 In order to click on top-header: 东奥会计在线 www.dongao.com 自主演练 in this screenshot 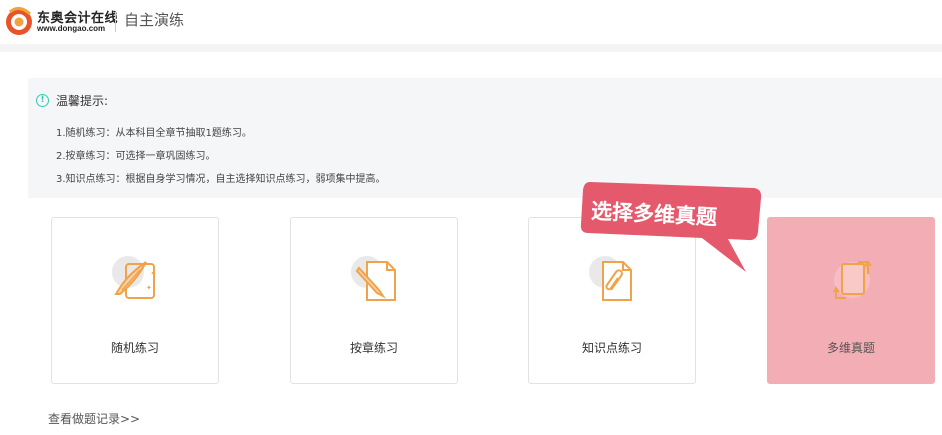, I will do `click(471, 22)`.